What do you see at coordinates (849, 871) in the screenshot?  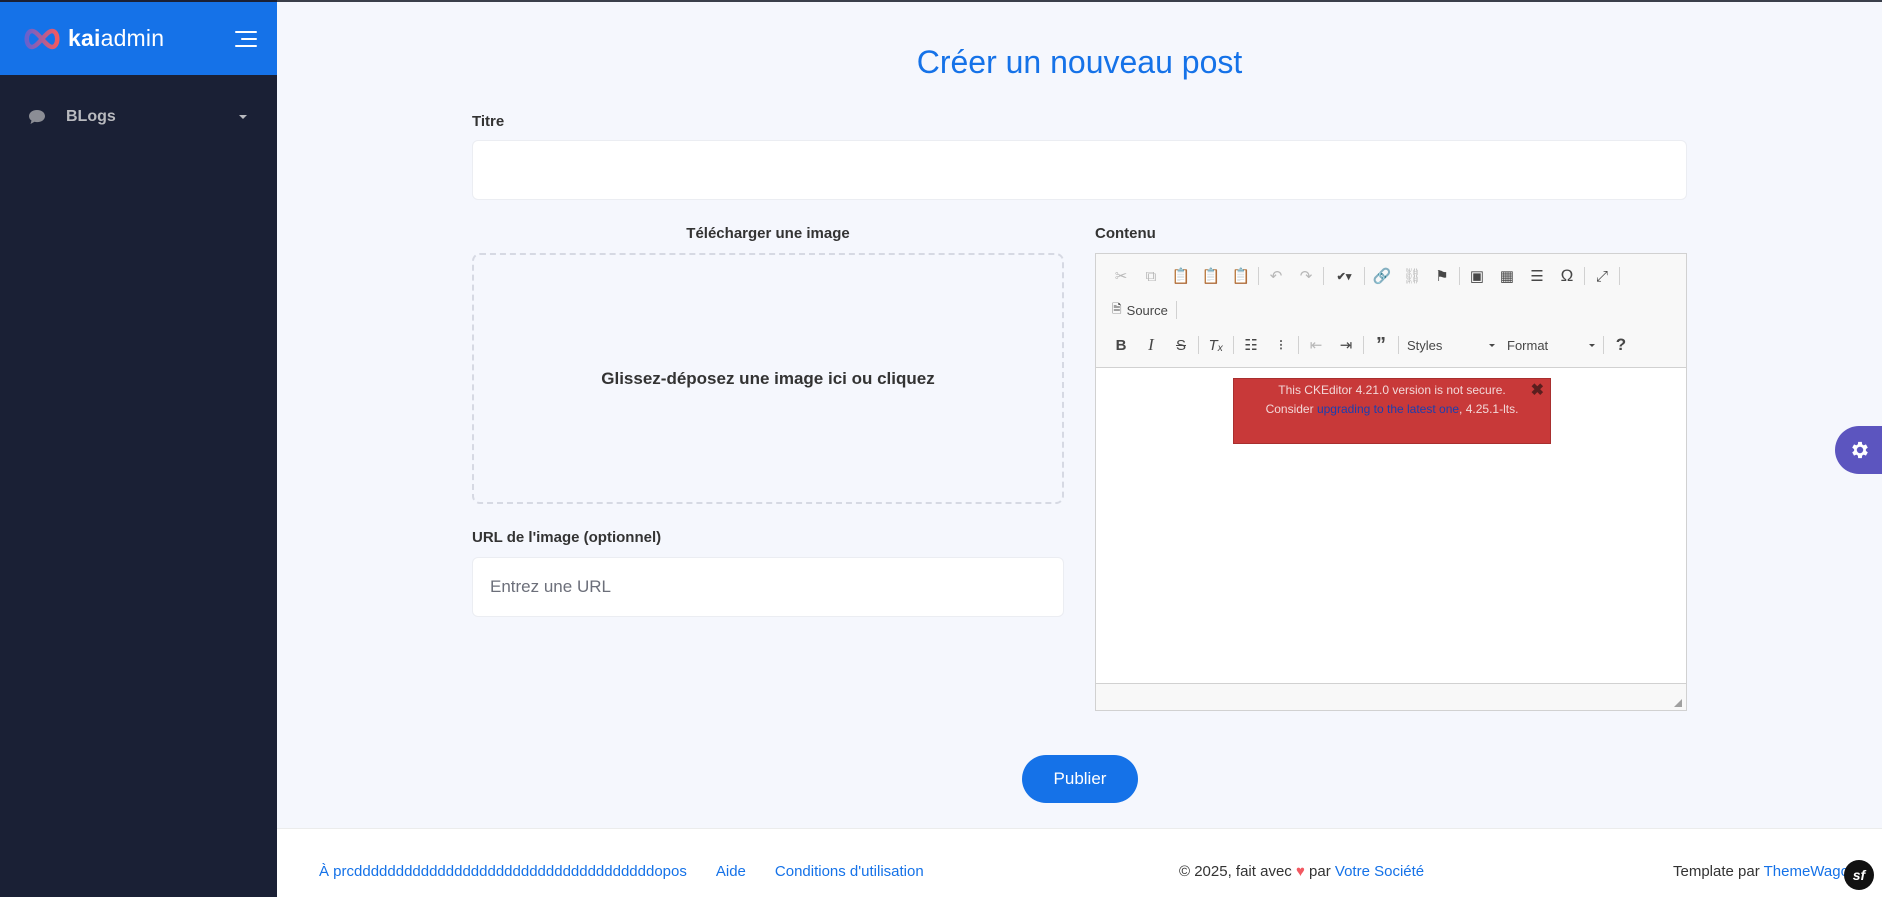 I see `footer-link-terms: Conditions d'utilisation` at bounding box center [849, 871].